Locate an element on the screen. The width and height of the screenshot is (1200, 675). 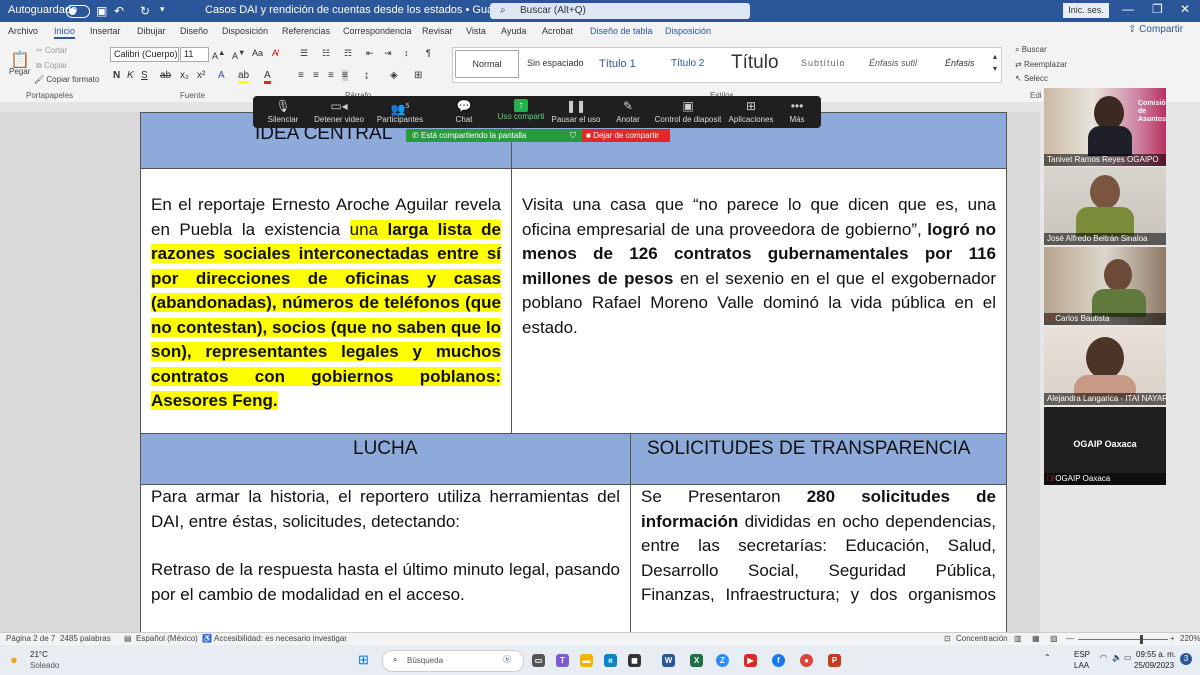
line-spacing-icon: ↨ is located at coordinates (366, 75).